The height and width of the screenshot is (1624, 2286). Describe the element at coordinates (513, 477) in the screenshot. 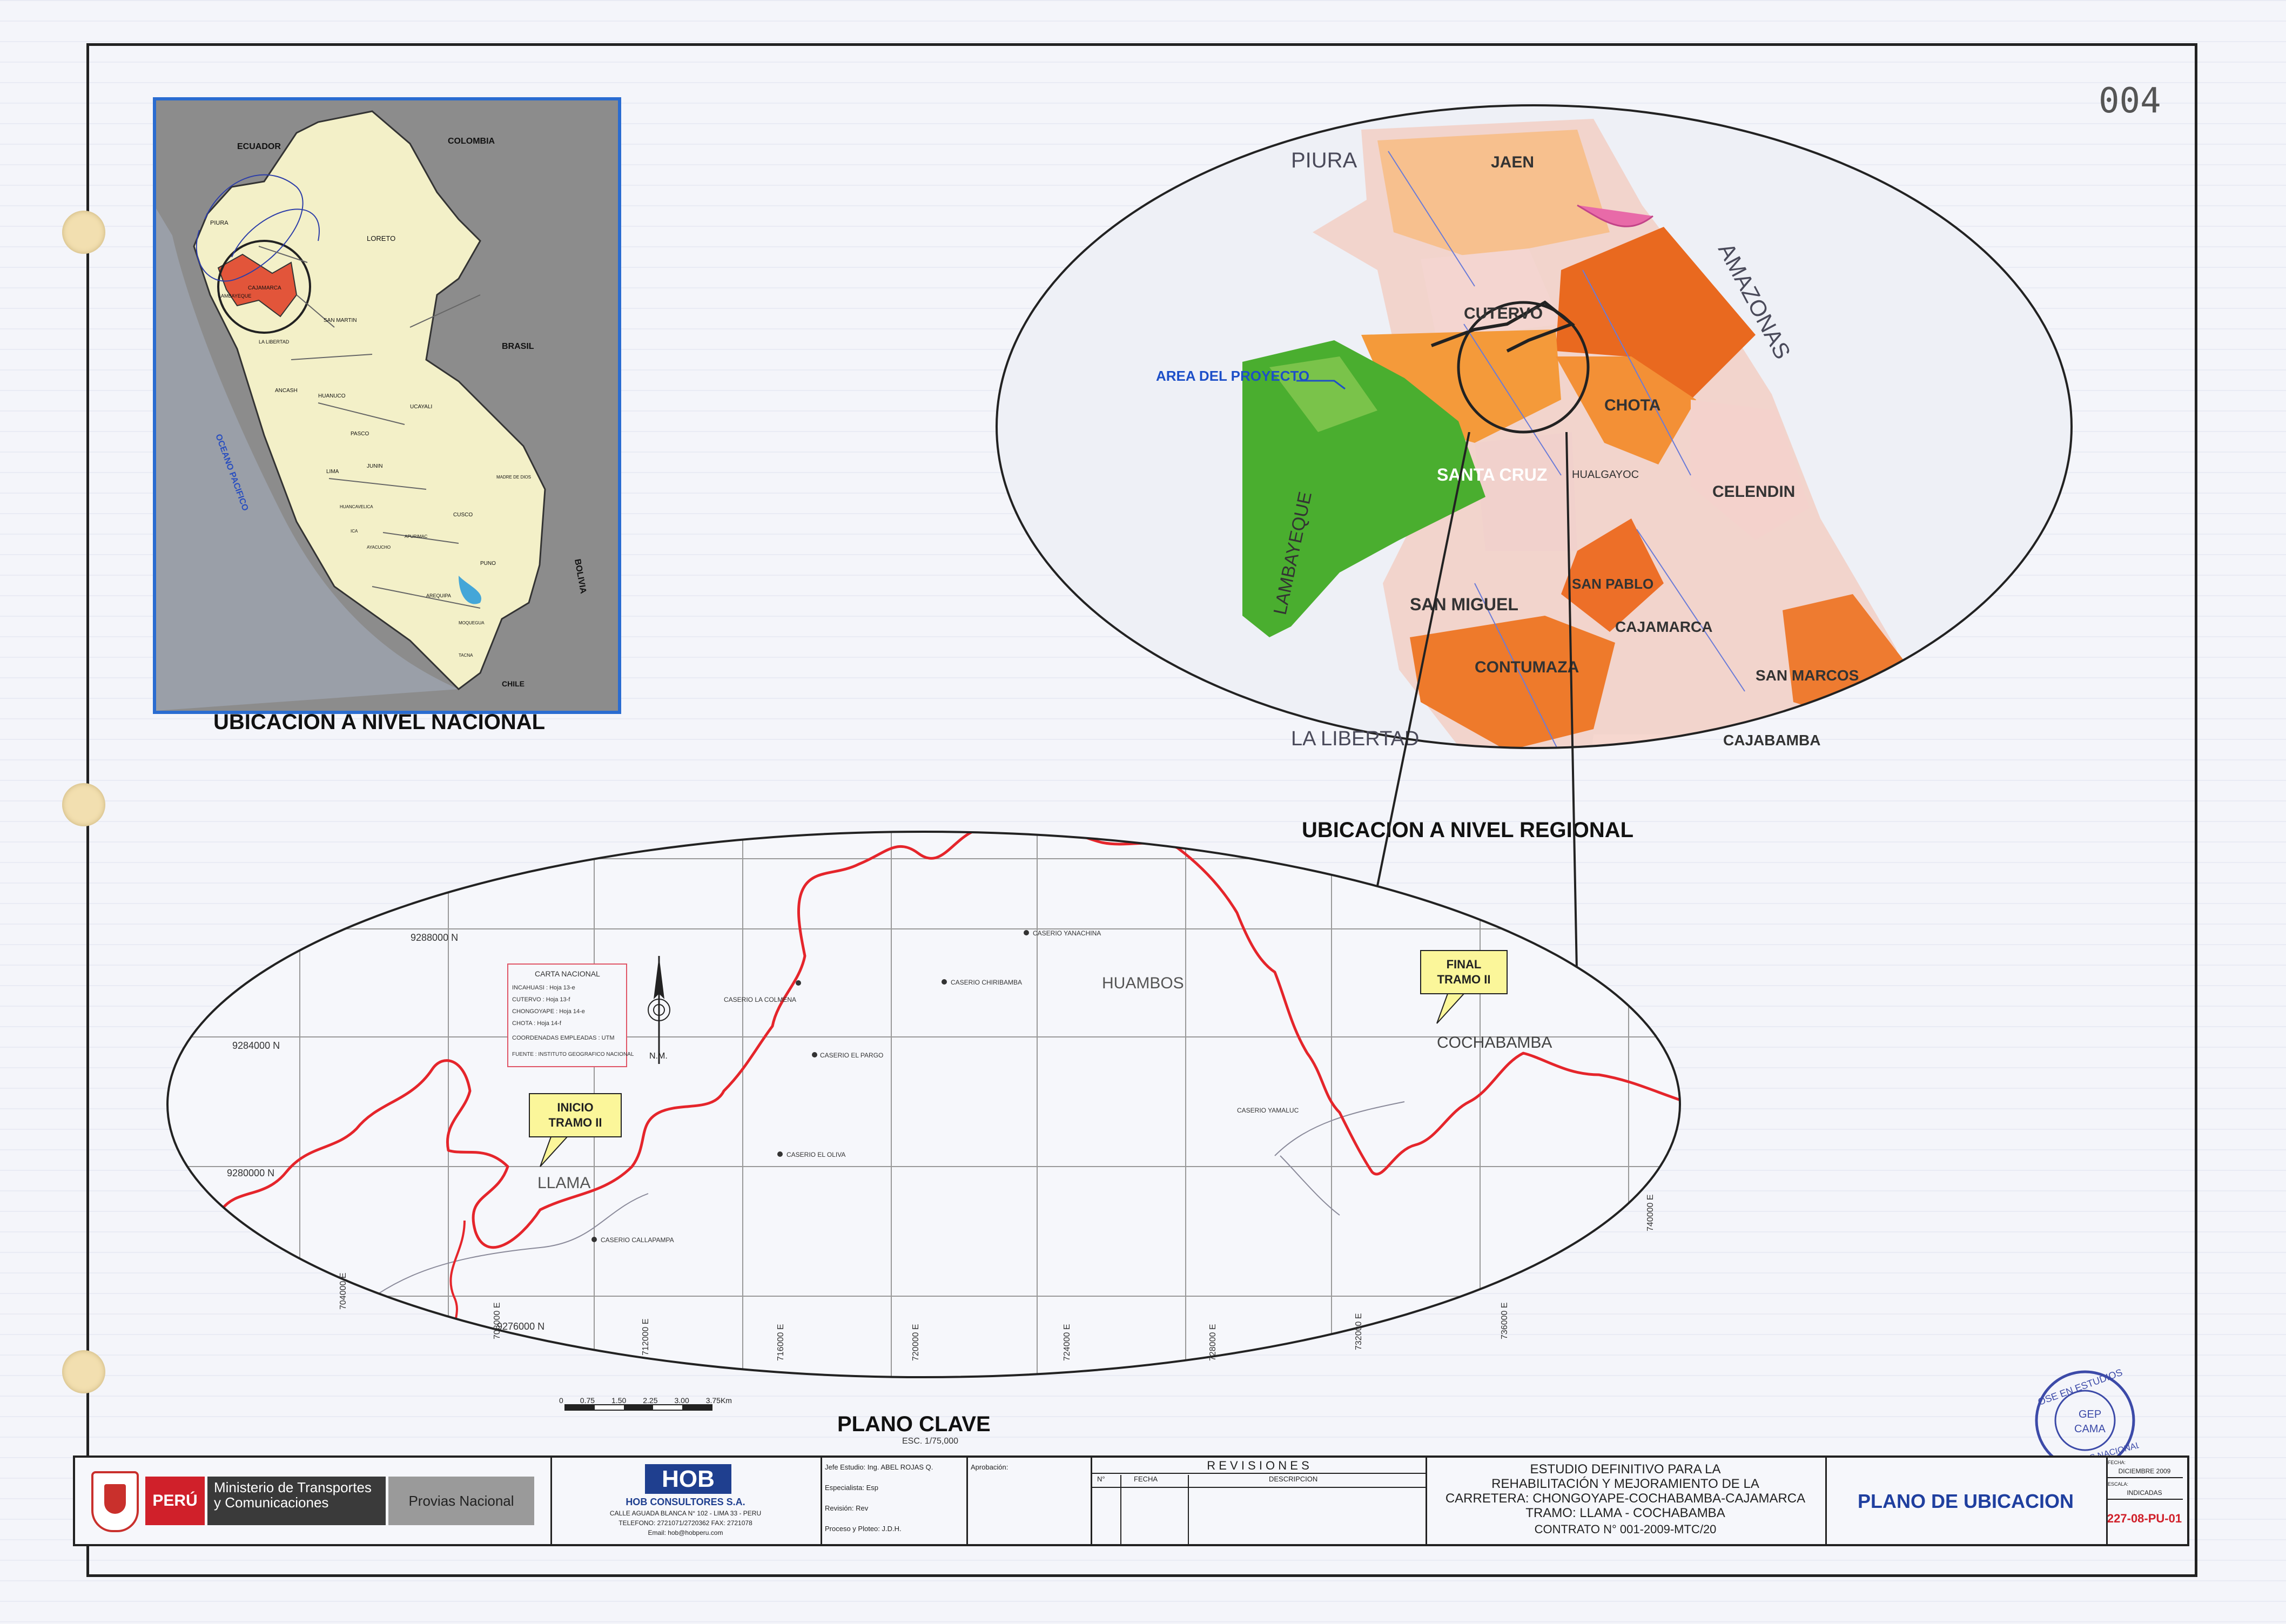

I see `region-label: MADRE DE DIOS` at that location.